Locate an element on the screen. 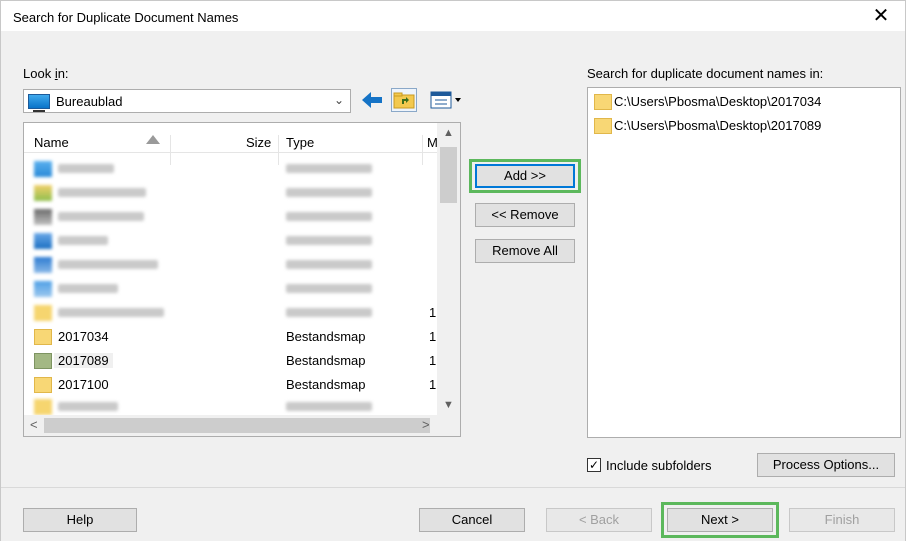 Image resolution: width=906 pixels, height=541 pixels. search-folder-path: C:\Users\Pbosma\Desktop\2017034 is located at coordinates (718, 101).